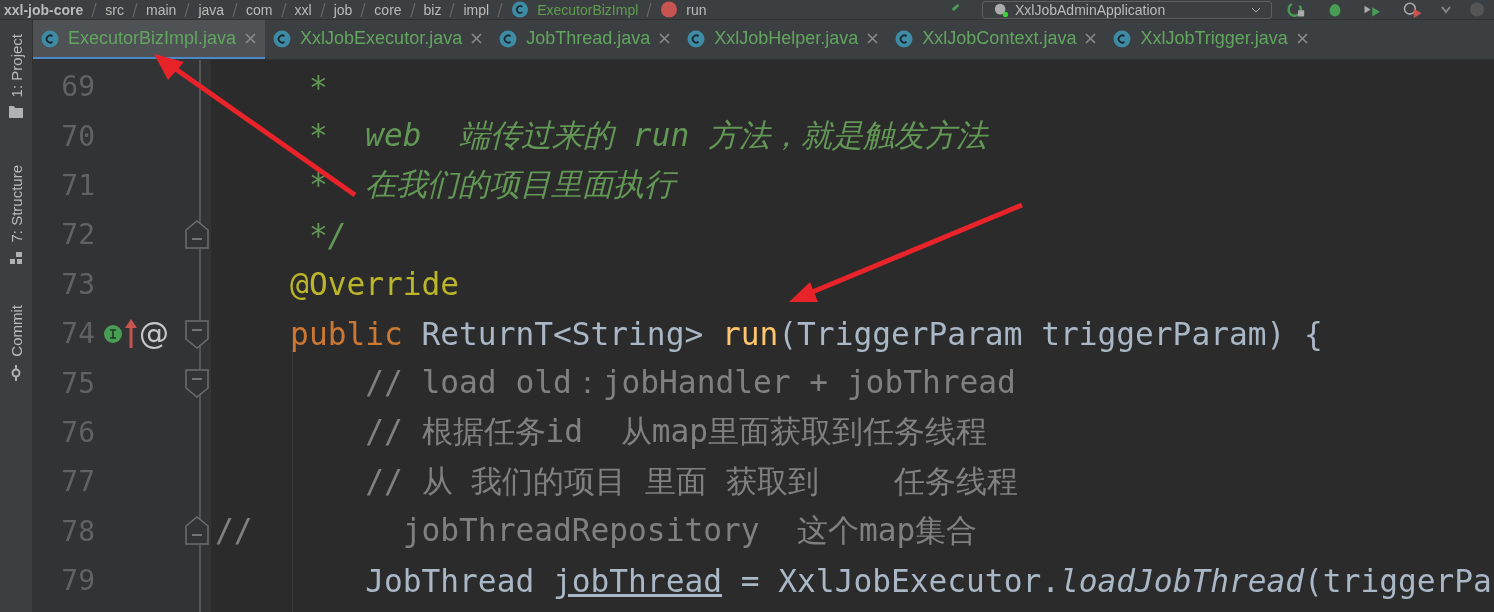  I want to click on code-line: @Override, so click(374, 284).